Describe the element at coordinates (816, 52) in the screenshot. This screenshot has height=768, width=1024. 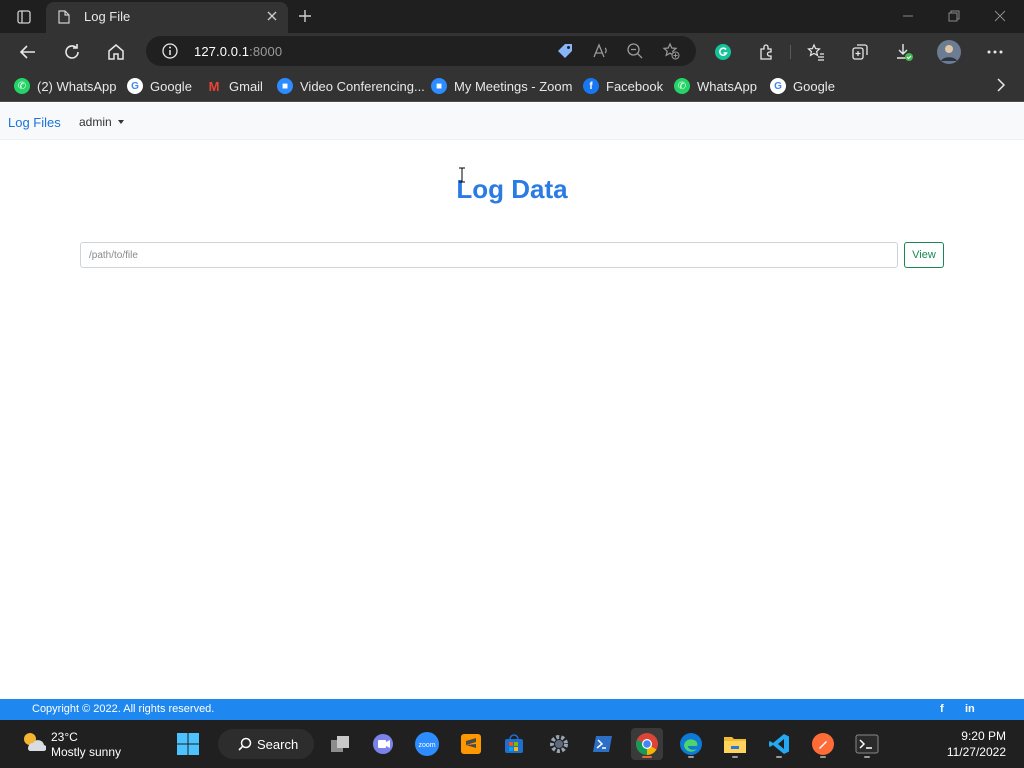
I see `favorites-icon` at that location.